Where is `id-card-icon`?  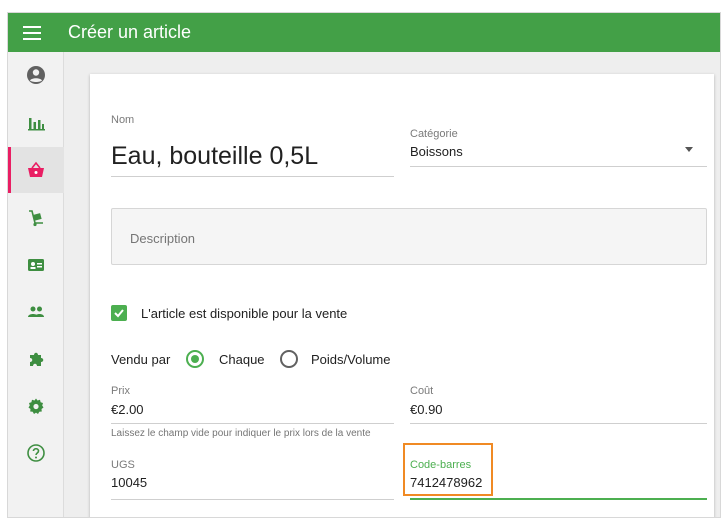
id-card-icon is located at coordinates (36, 265).